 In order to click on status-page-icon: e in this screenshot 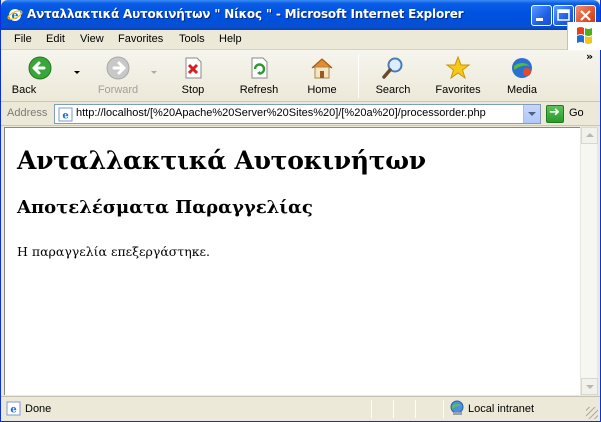, I will do `click(13, 408)`.